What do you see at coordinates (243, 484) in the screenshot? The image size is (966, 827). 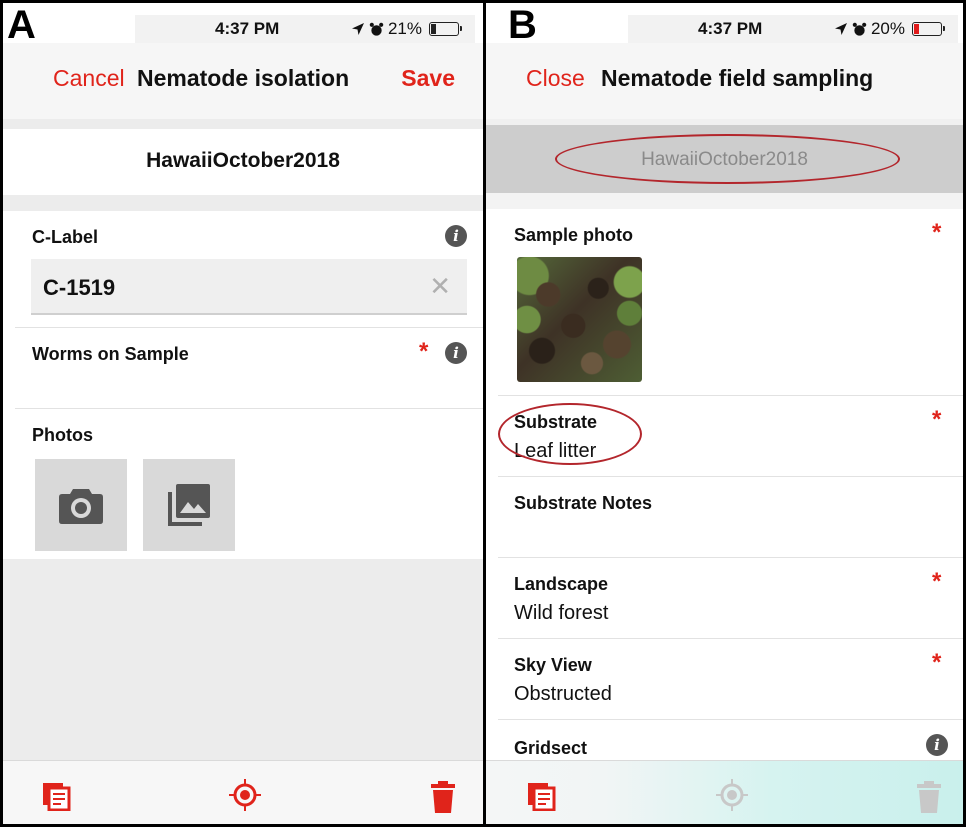 I see `photos-field: Photos` at bounding box center [243, 484].